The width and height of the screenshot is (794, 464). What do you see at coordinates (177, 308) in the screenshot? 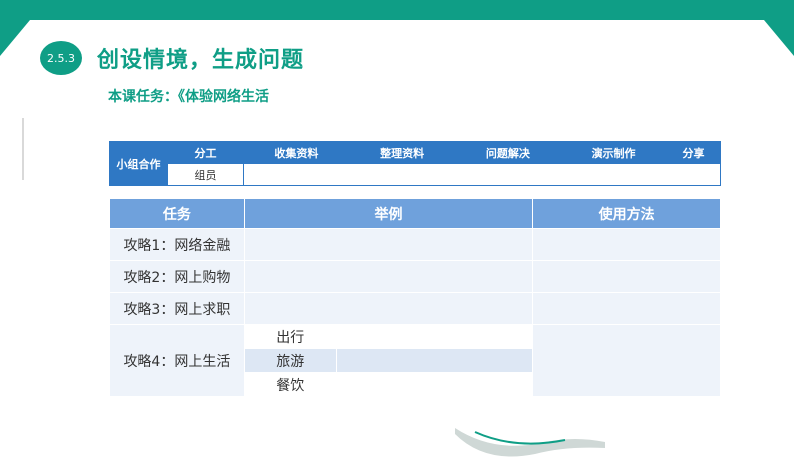
I see `task-label: 攻略3：网上求职` at bounding box center [177, 308].